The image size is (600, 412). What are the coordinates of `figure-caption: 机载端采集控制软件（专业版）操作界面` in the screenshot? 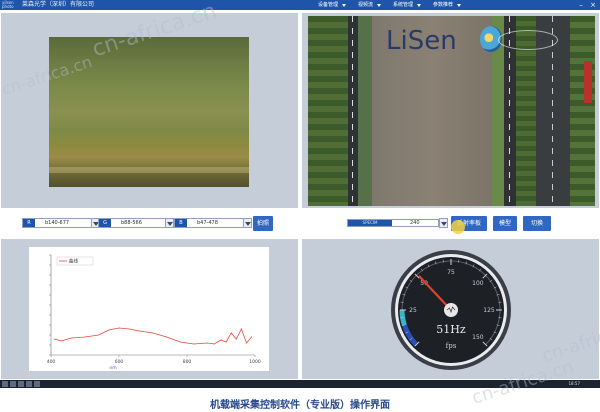 It's located at (300, 405).